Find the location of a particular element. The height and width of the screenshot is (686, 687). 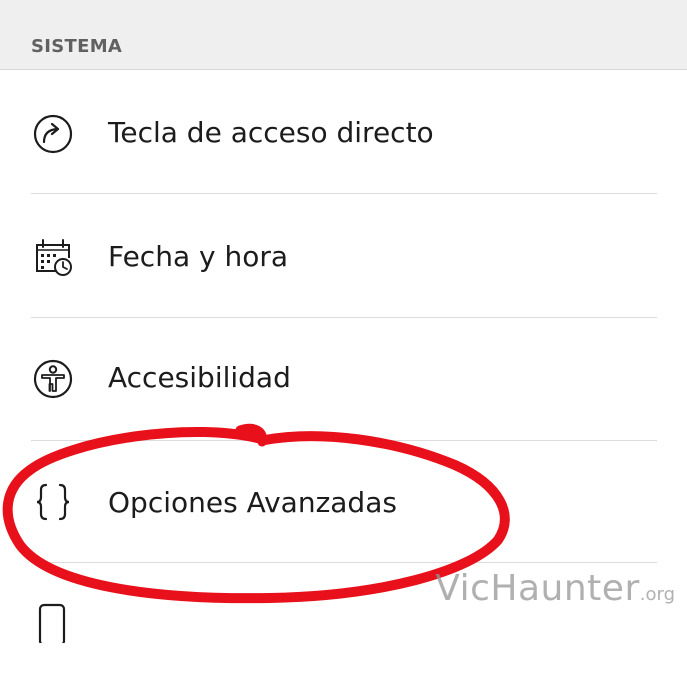

curly-braces-icon is located at coordinates (53, 502).